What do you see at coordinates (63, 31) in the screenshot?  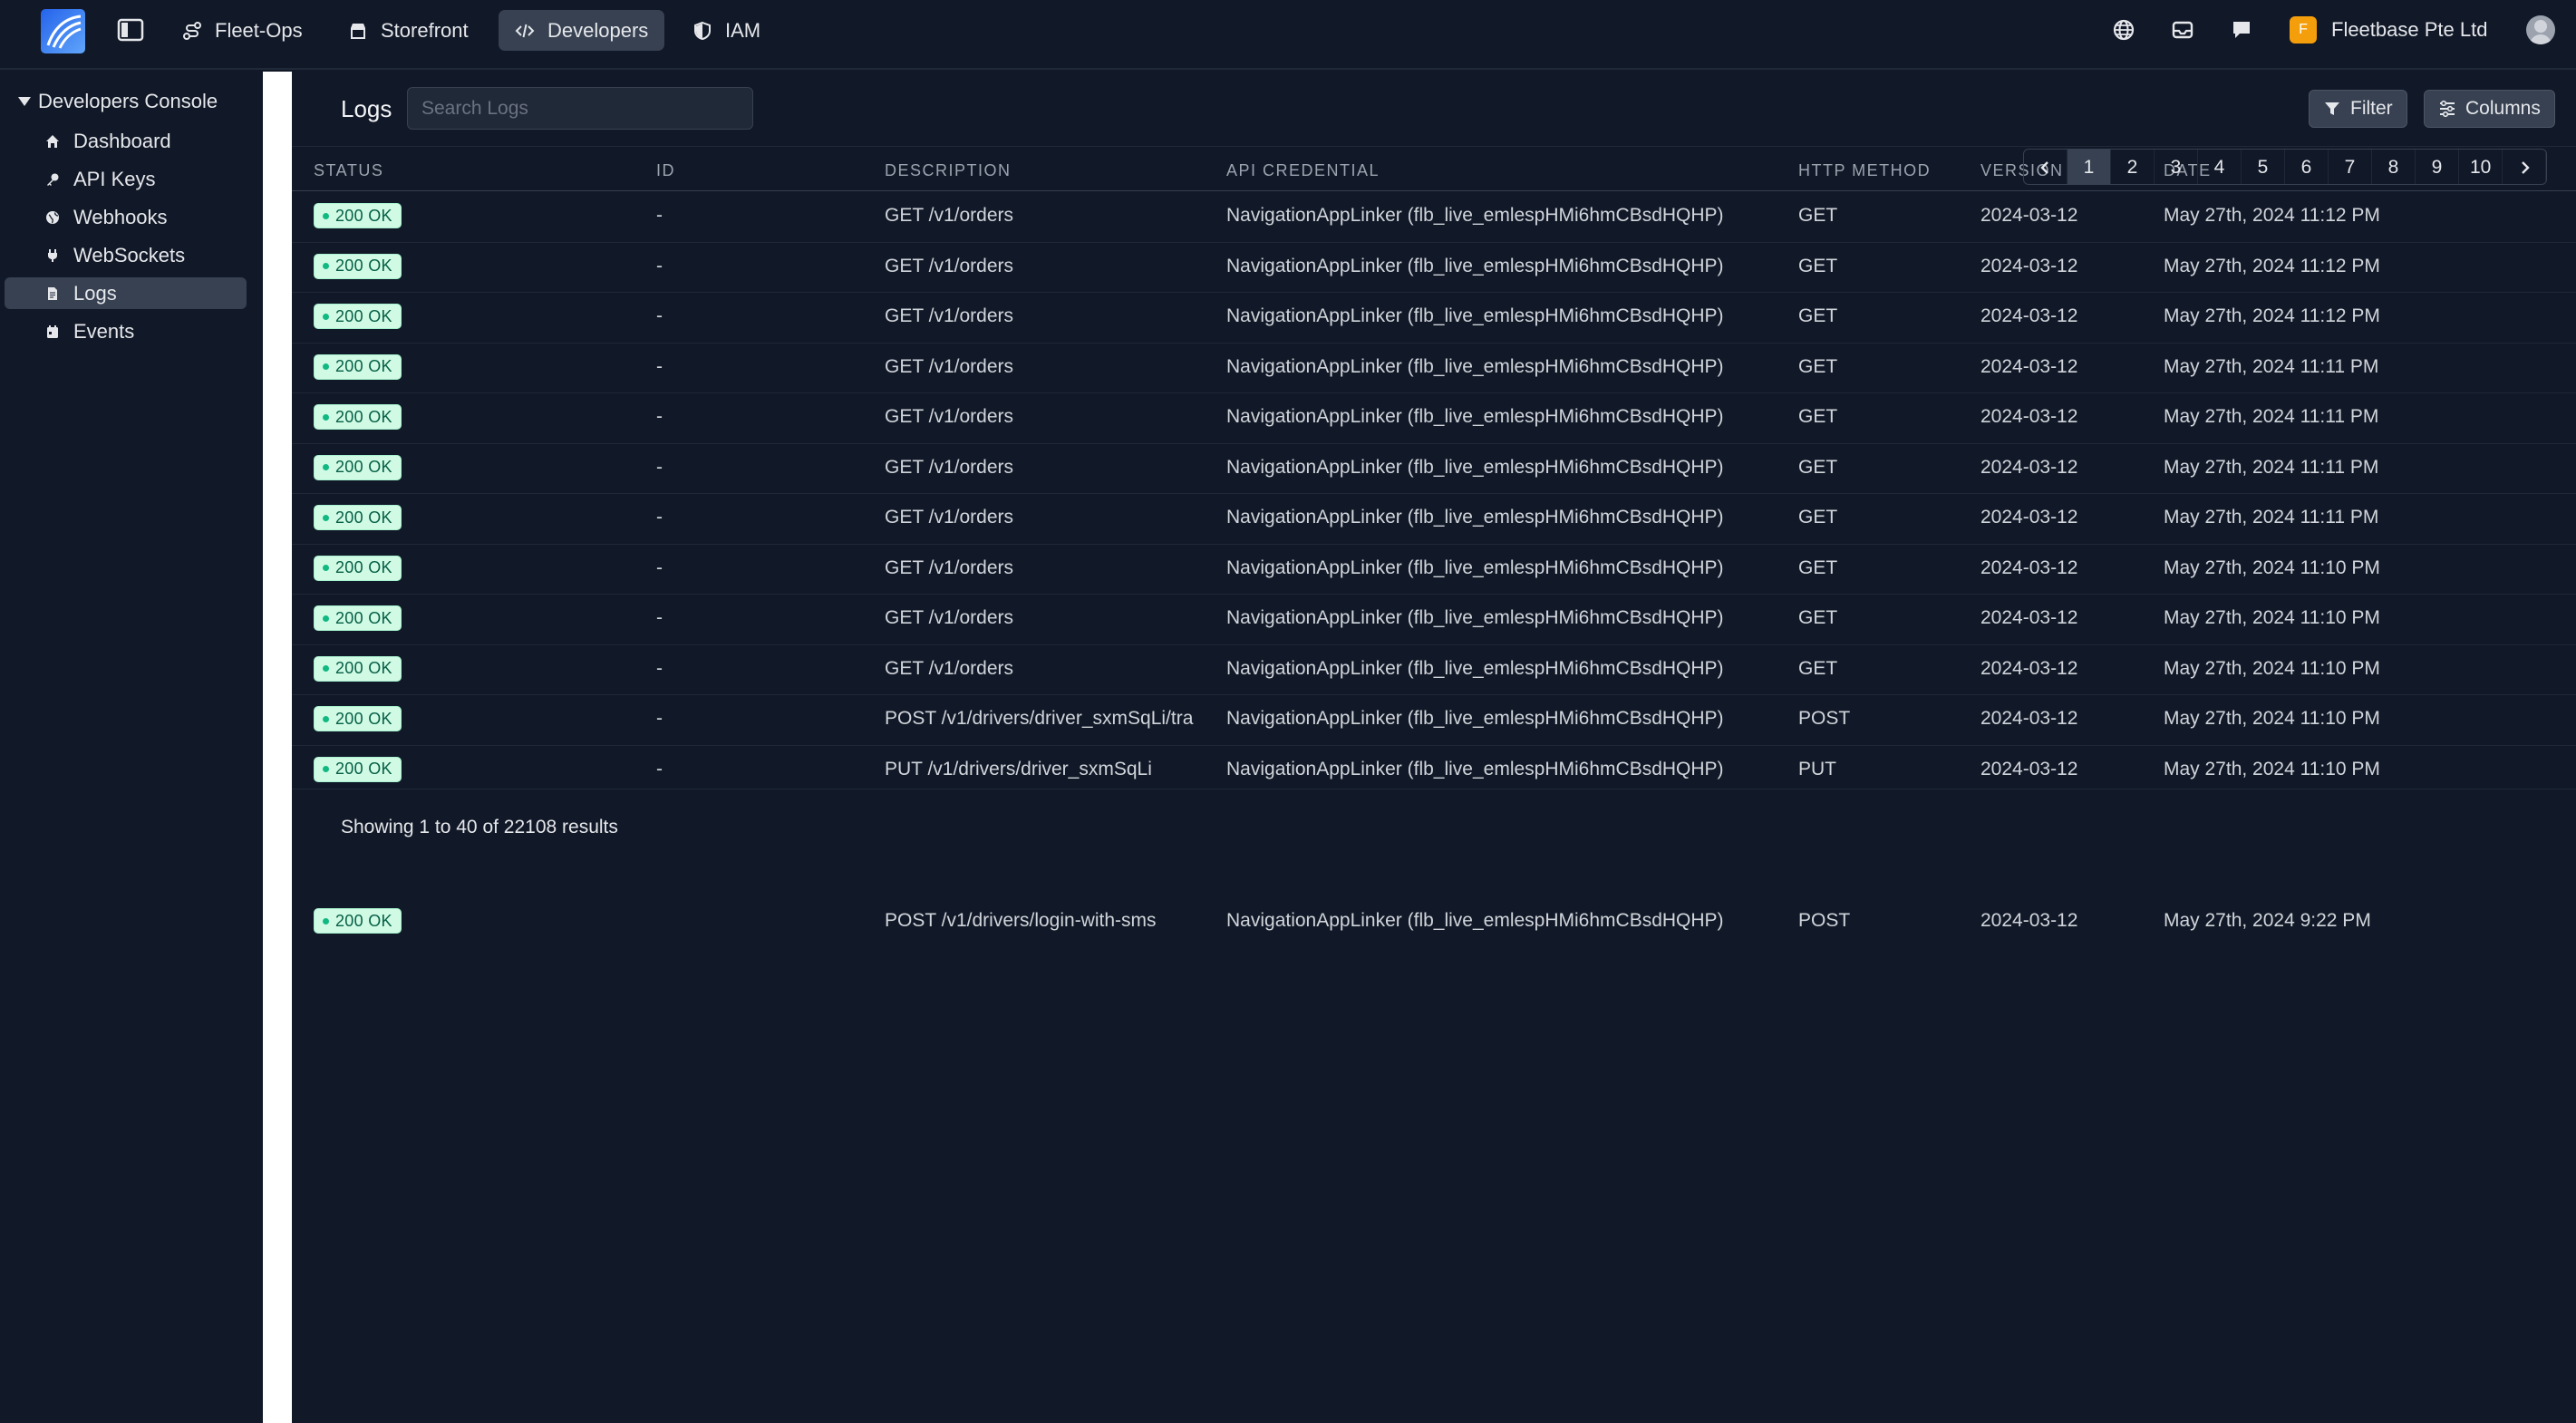 I see `fleetbase-logo` at bounding box center [63, 31].